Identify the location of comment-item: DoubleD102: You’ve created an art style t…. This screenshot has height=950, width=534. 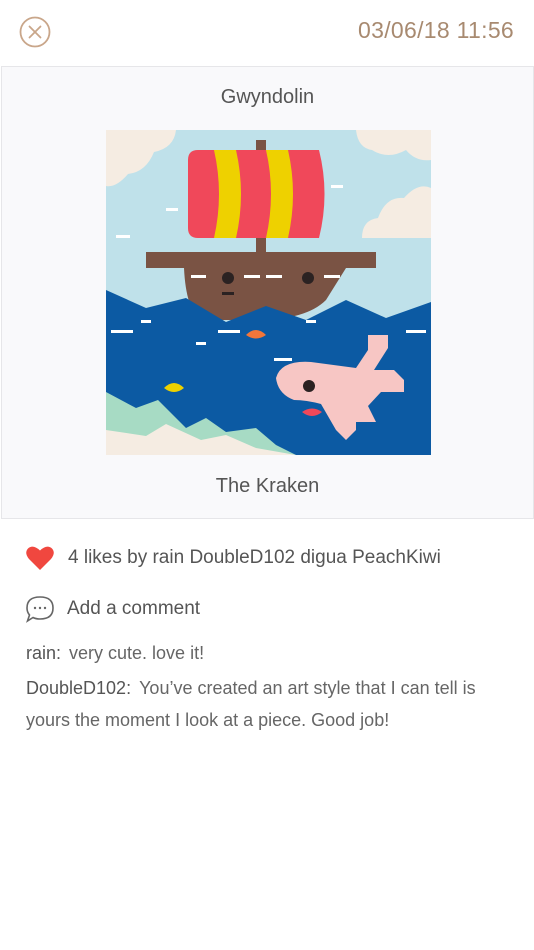
(261, 704).